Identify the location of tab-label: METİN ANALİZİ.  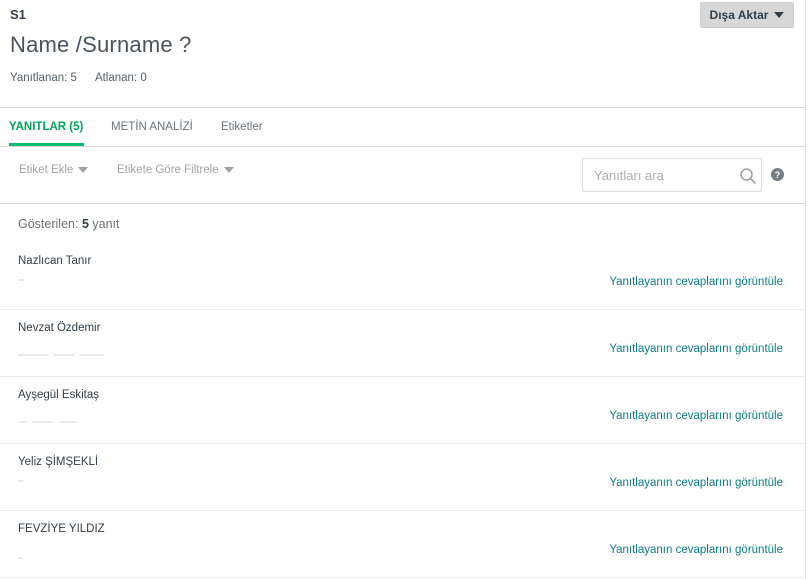
(152, 127).